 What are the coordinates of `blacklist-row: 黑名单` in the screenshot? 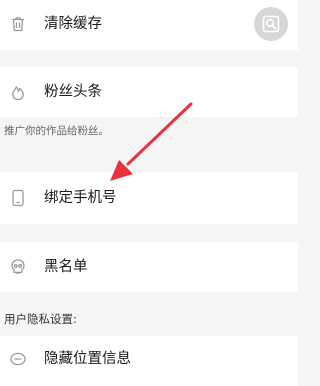 It's located at (149, 267).